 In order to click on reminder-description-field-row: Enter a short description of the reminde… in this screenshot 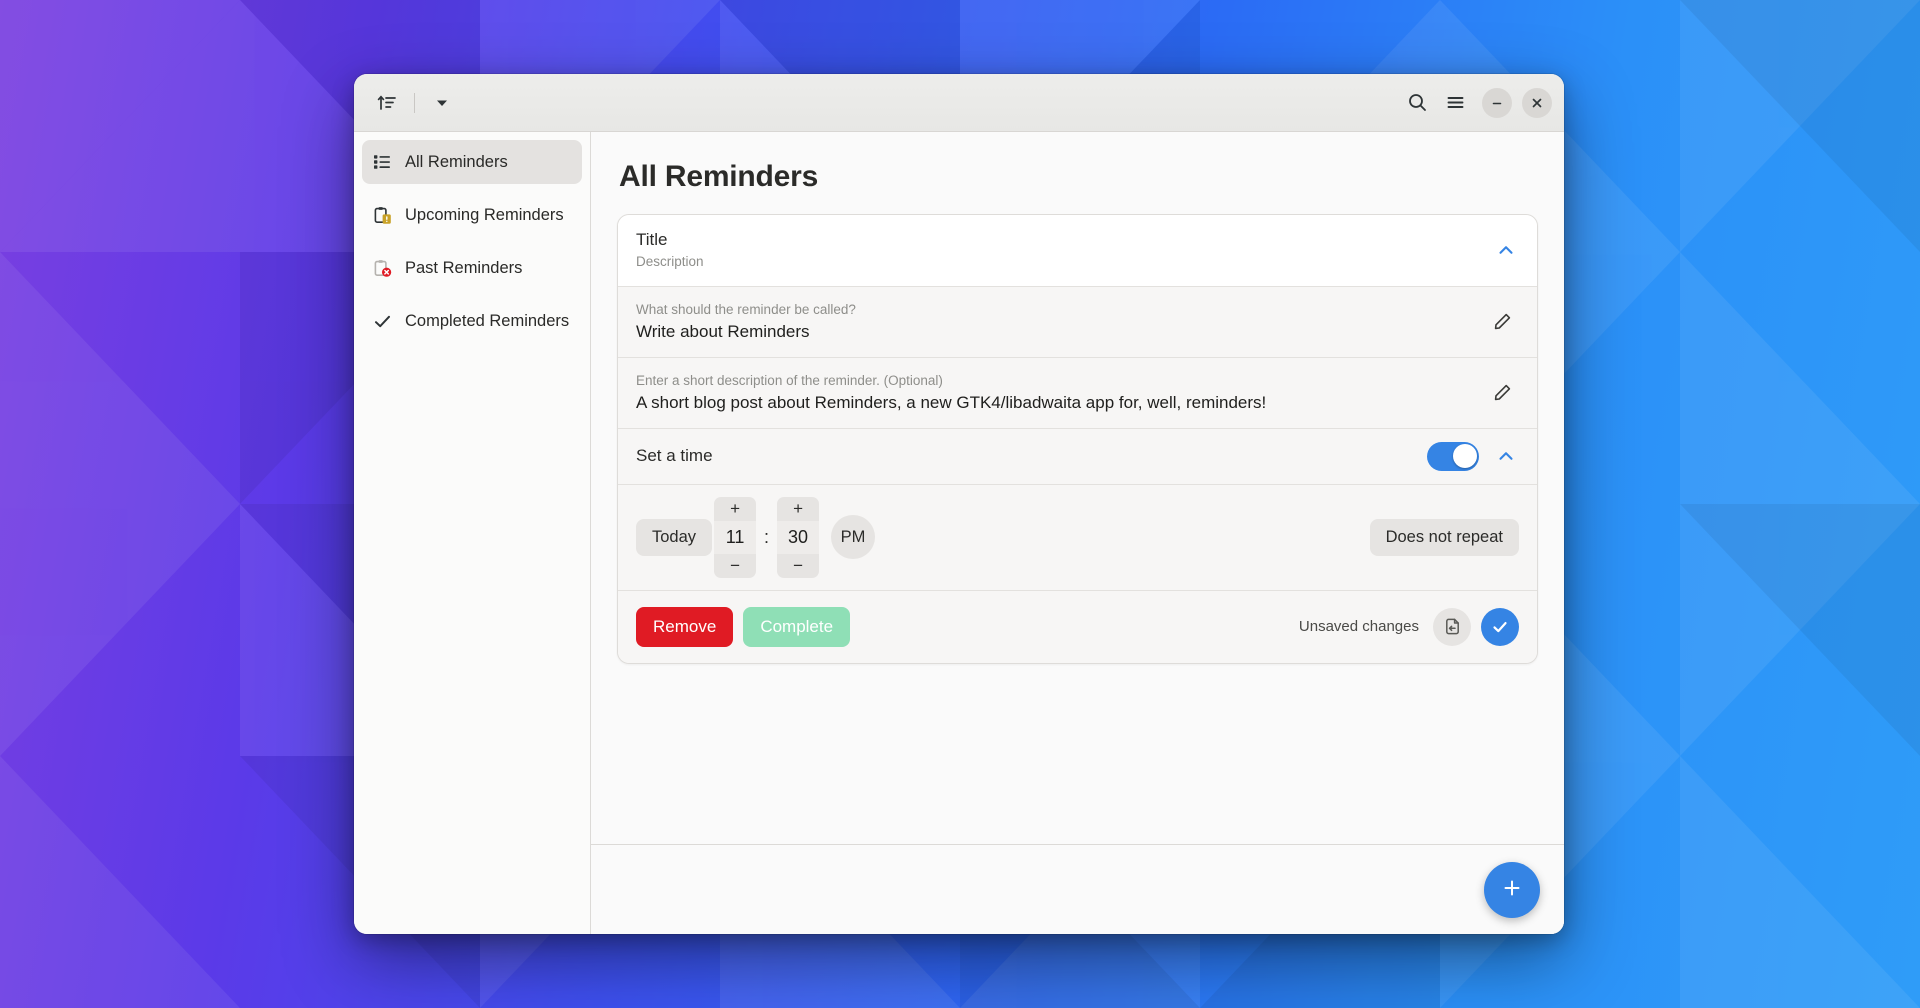, I will do `click(1077, 393)`.